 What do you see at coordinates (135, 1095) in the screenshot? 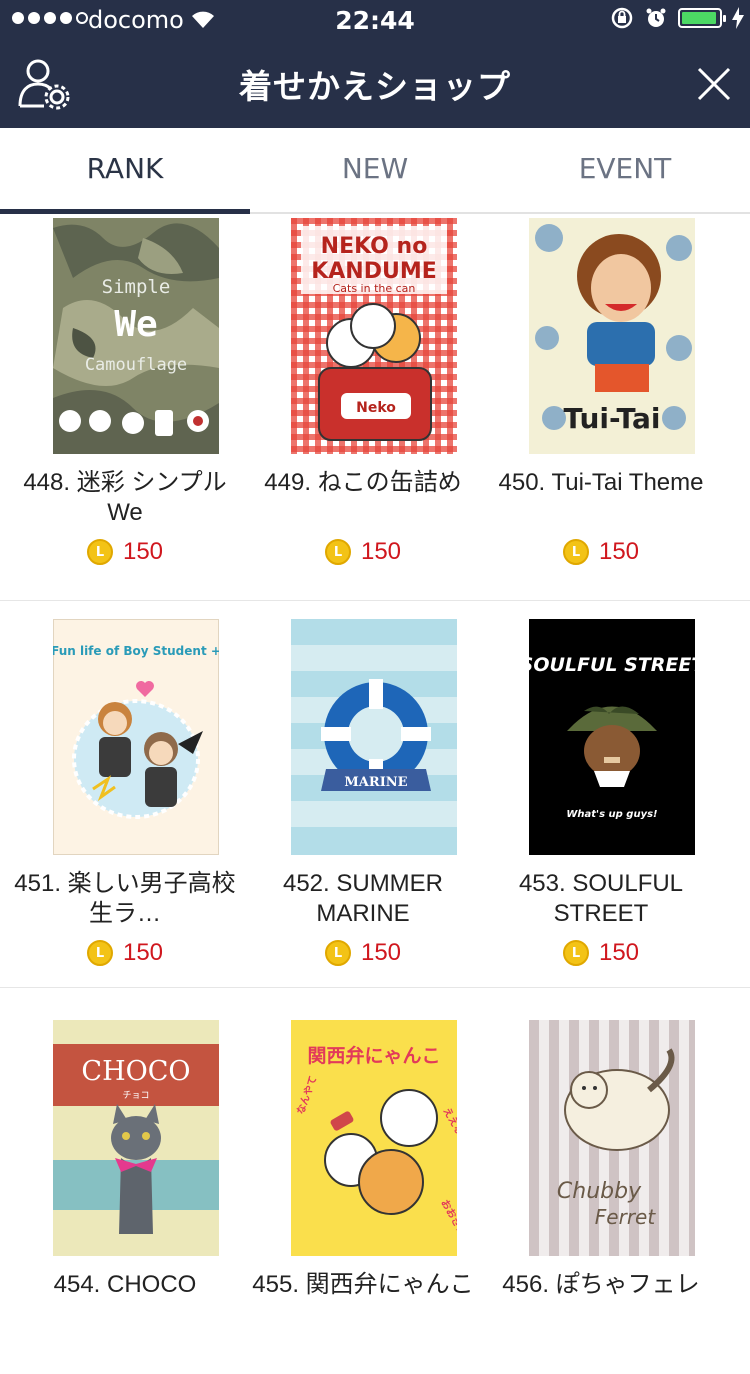
I see `art-text: チョコ` at bounding box center [135, 1095].